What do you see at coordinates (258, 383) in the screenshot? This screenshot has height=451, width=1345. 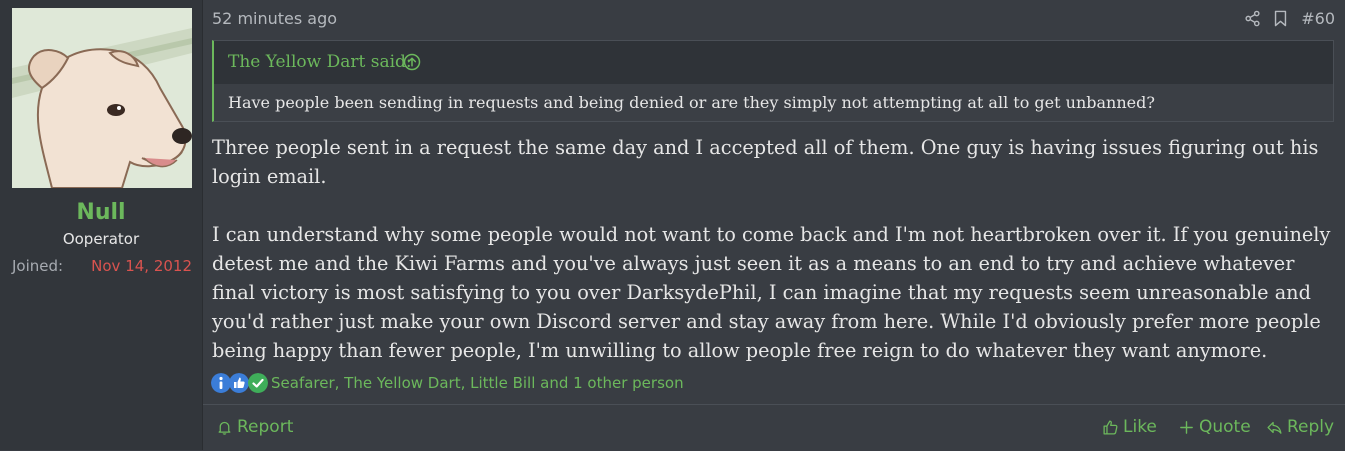 I see `check-icon` at bounding box center [258, 383].